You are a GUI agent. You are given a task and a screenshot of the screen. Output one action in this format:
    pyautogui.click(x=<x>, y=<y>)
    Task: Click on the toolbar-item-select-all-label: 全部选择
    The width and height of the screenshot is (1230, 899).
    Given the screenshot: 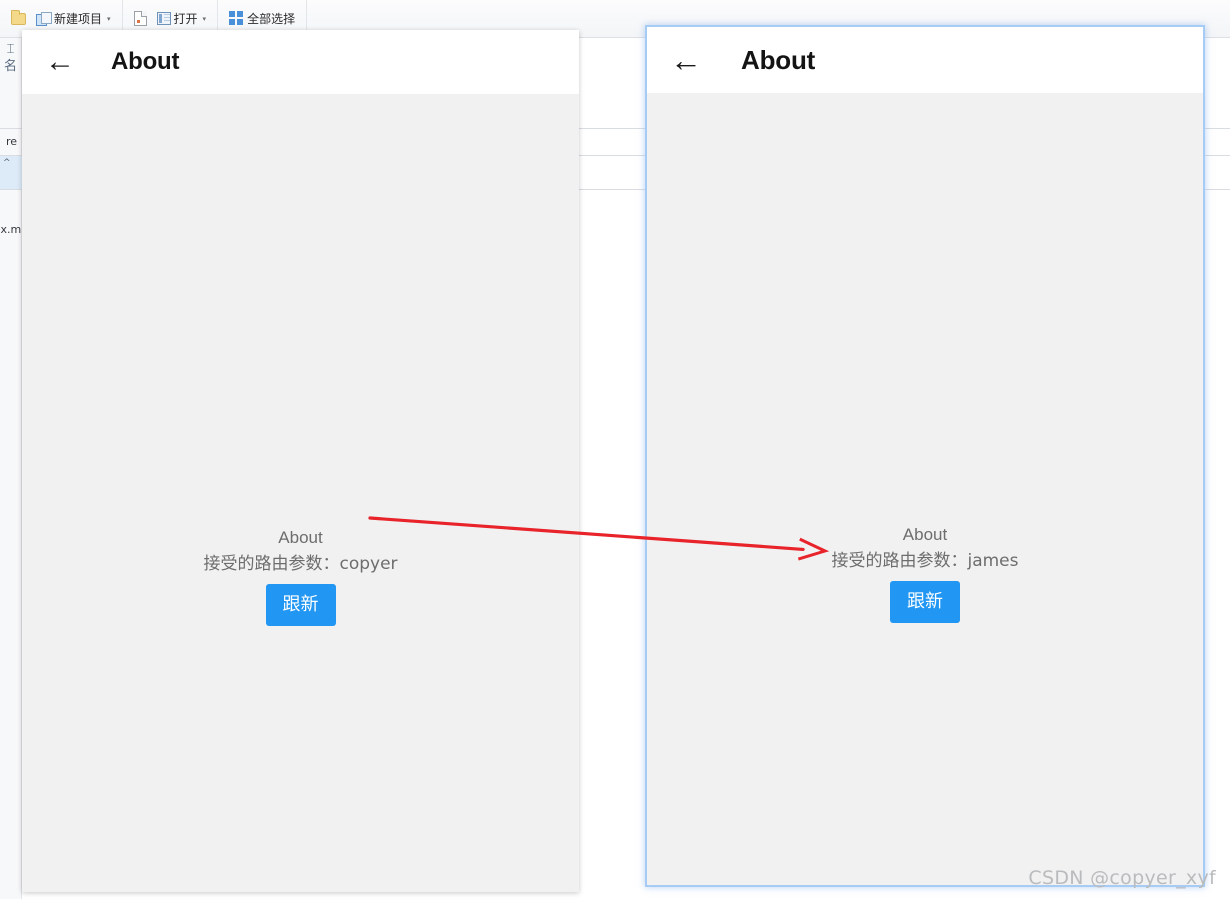 What is the action you would take?
    pyautogui.click(x=271, y=19)
    